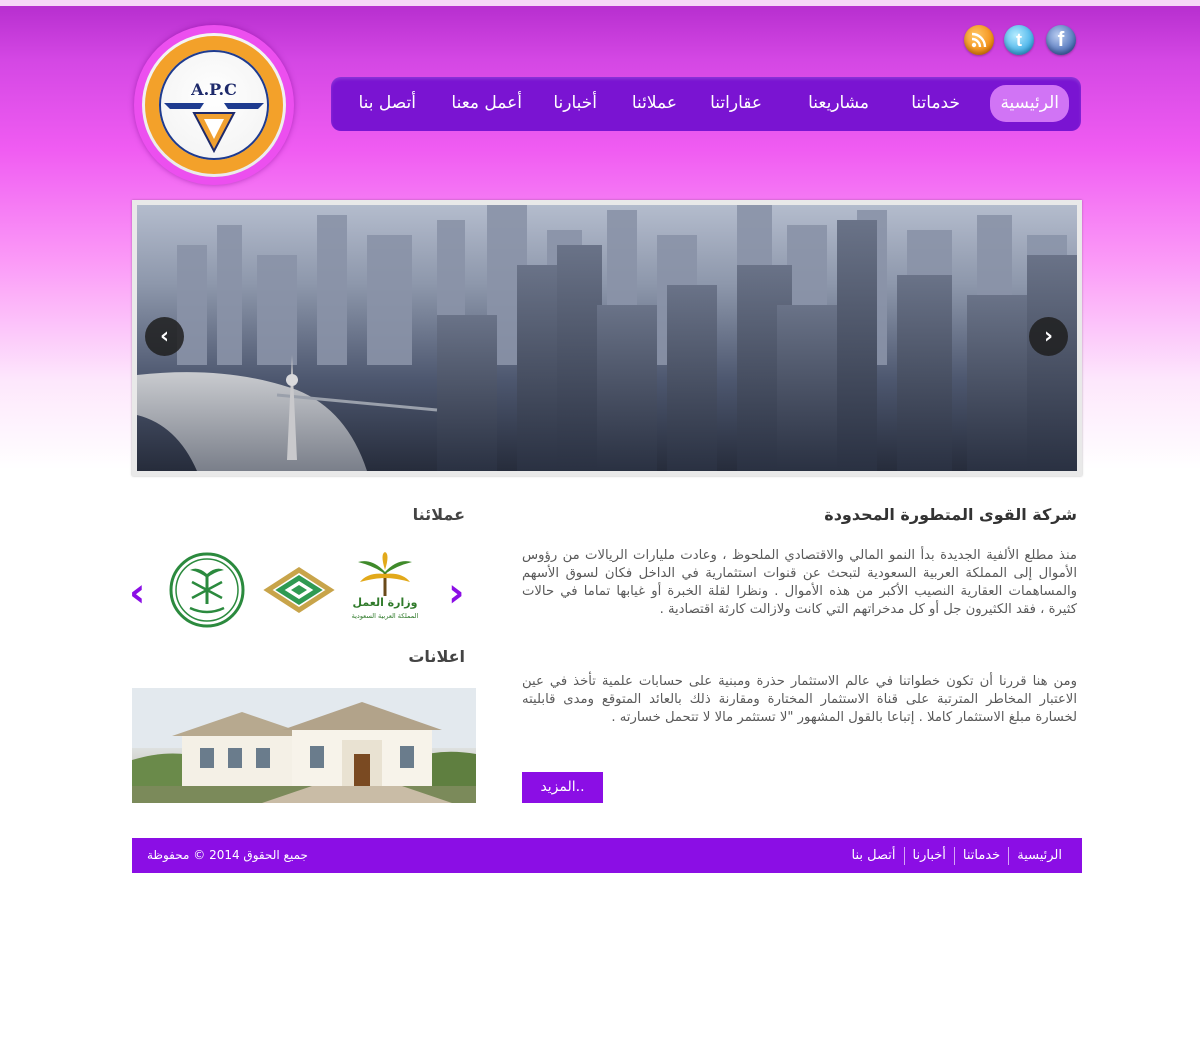 The width and height of the screenshot is (1200, 1050). I want to click on footer-link-contact: أتصل بنا, so click(874, 856).